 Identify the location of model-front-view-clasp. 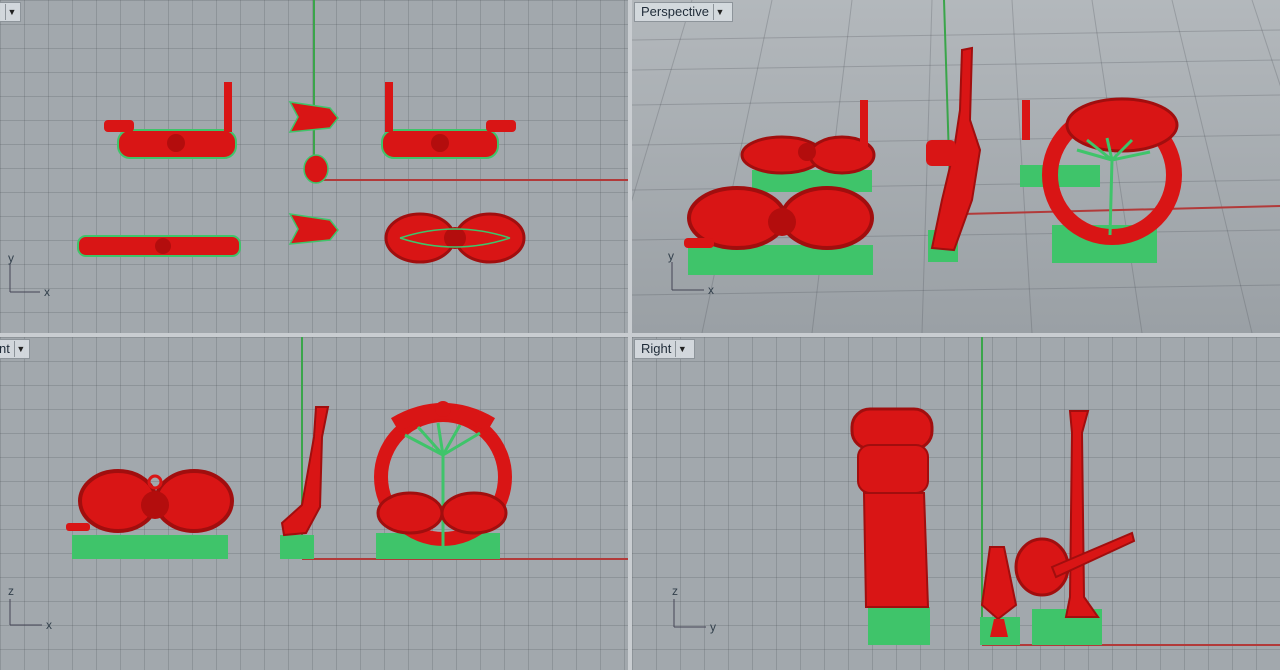
(305, 471).